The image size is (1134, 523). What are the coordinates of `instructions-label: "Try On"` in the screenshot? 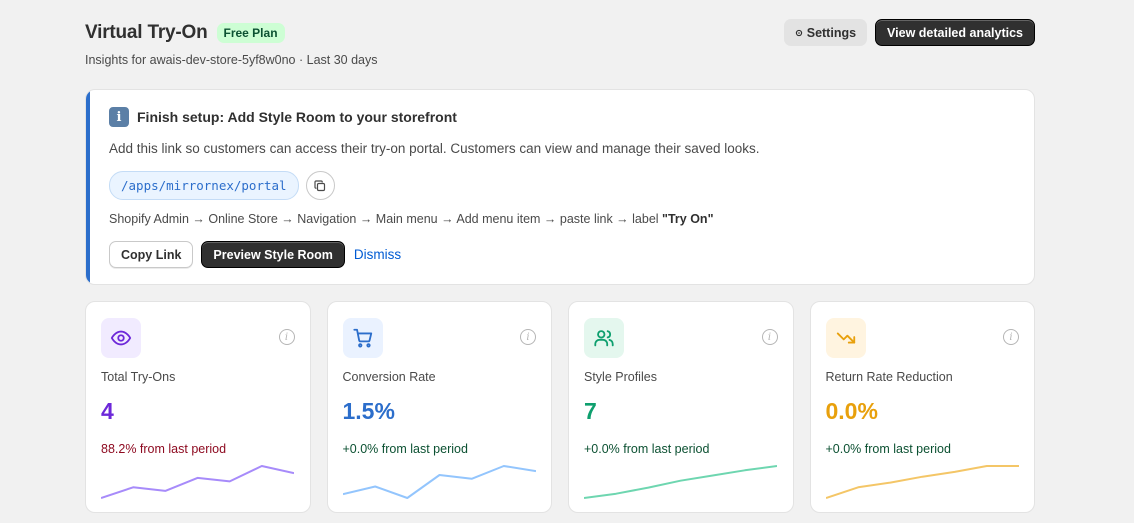 It's located at (688, 219).